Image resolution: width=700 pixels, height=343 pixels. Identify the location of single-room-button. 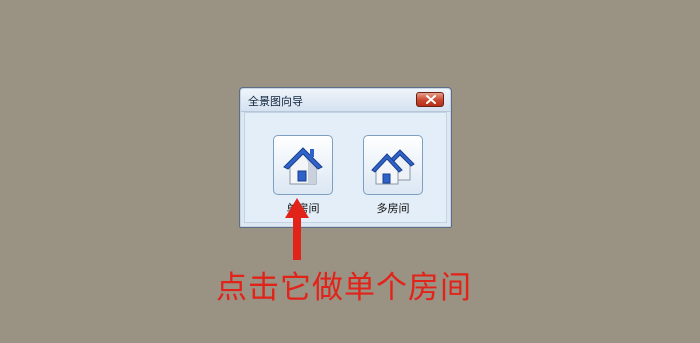
(303, 165).